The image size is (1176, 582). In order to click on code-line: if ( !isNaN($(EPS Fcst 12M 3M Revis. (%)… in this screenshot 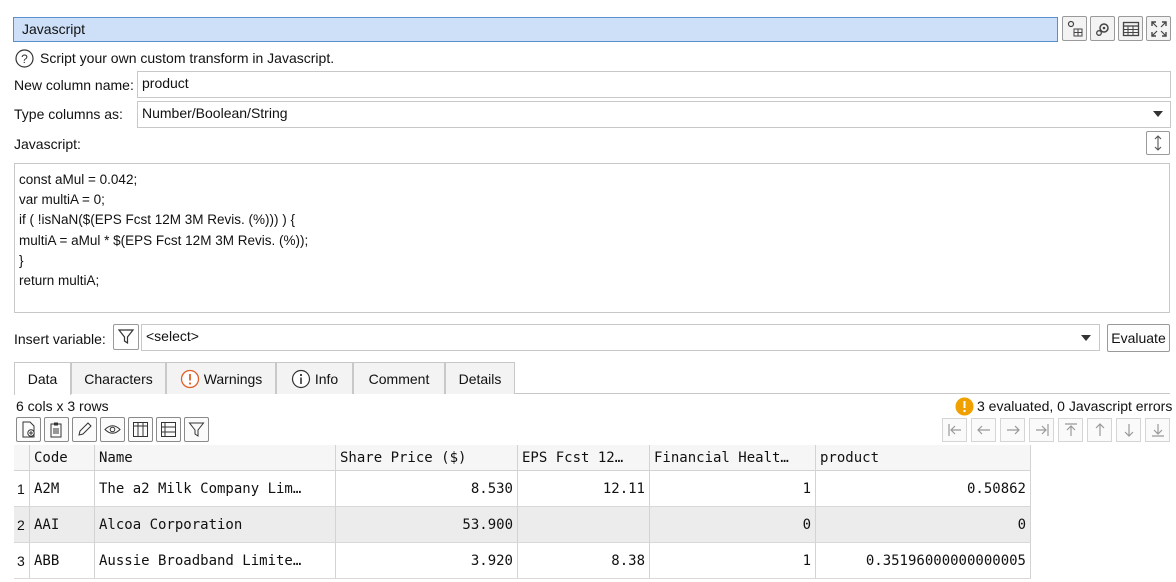, I will do `click(157, 220)`.